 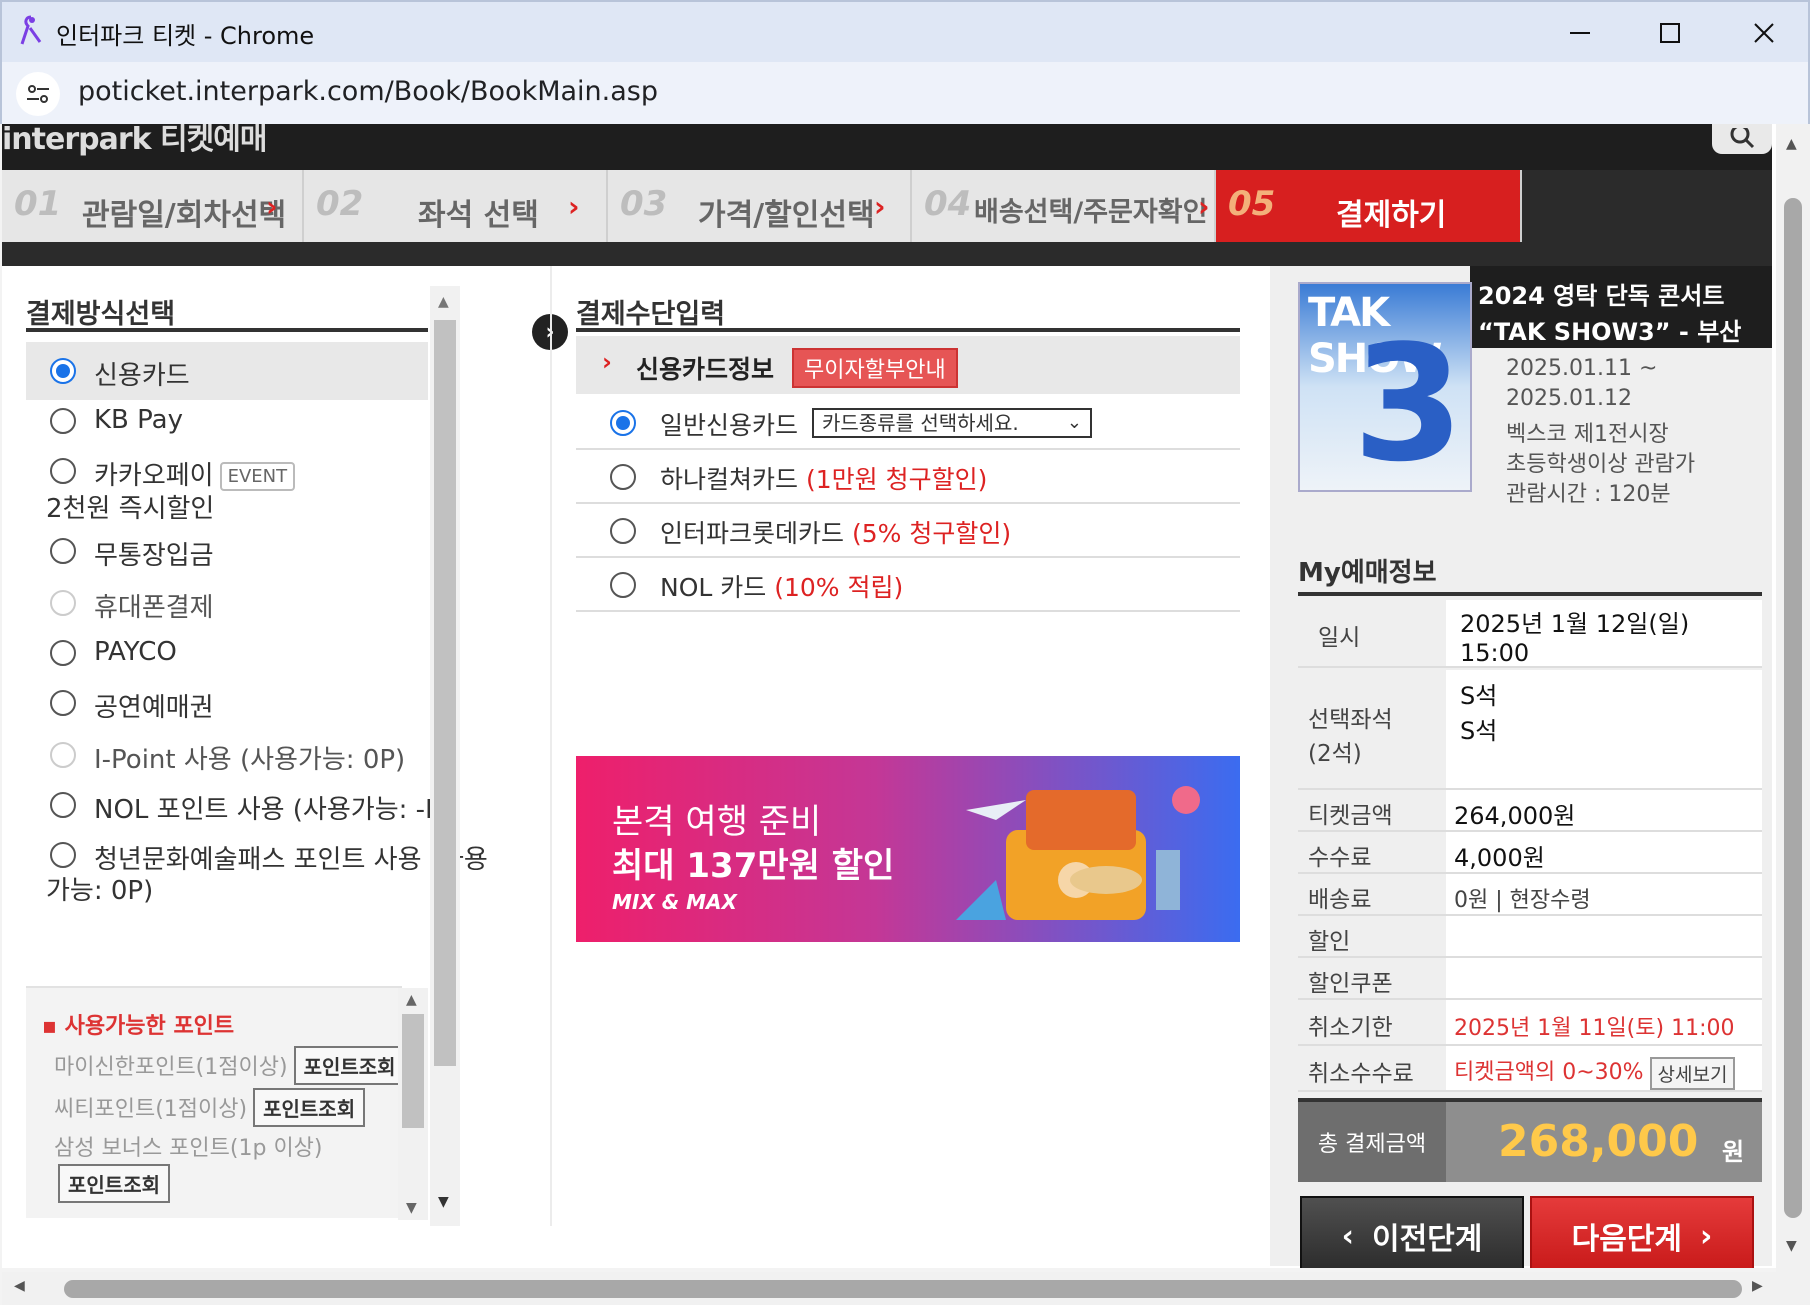 I want to click on url-text: poticket.interpark.com/Book/BookMain.asp, so click(x=368, y=91).